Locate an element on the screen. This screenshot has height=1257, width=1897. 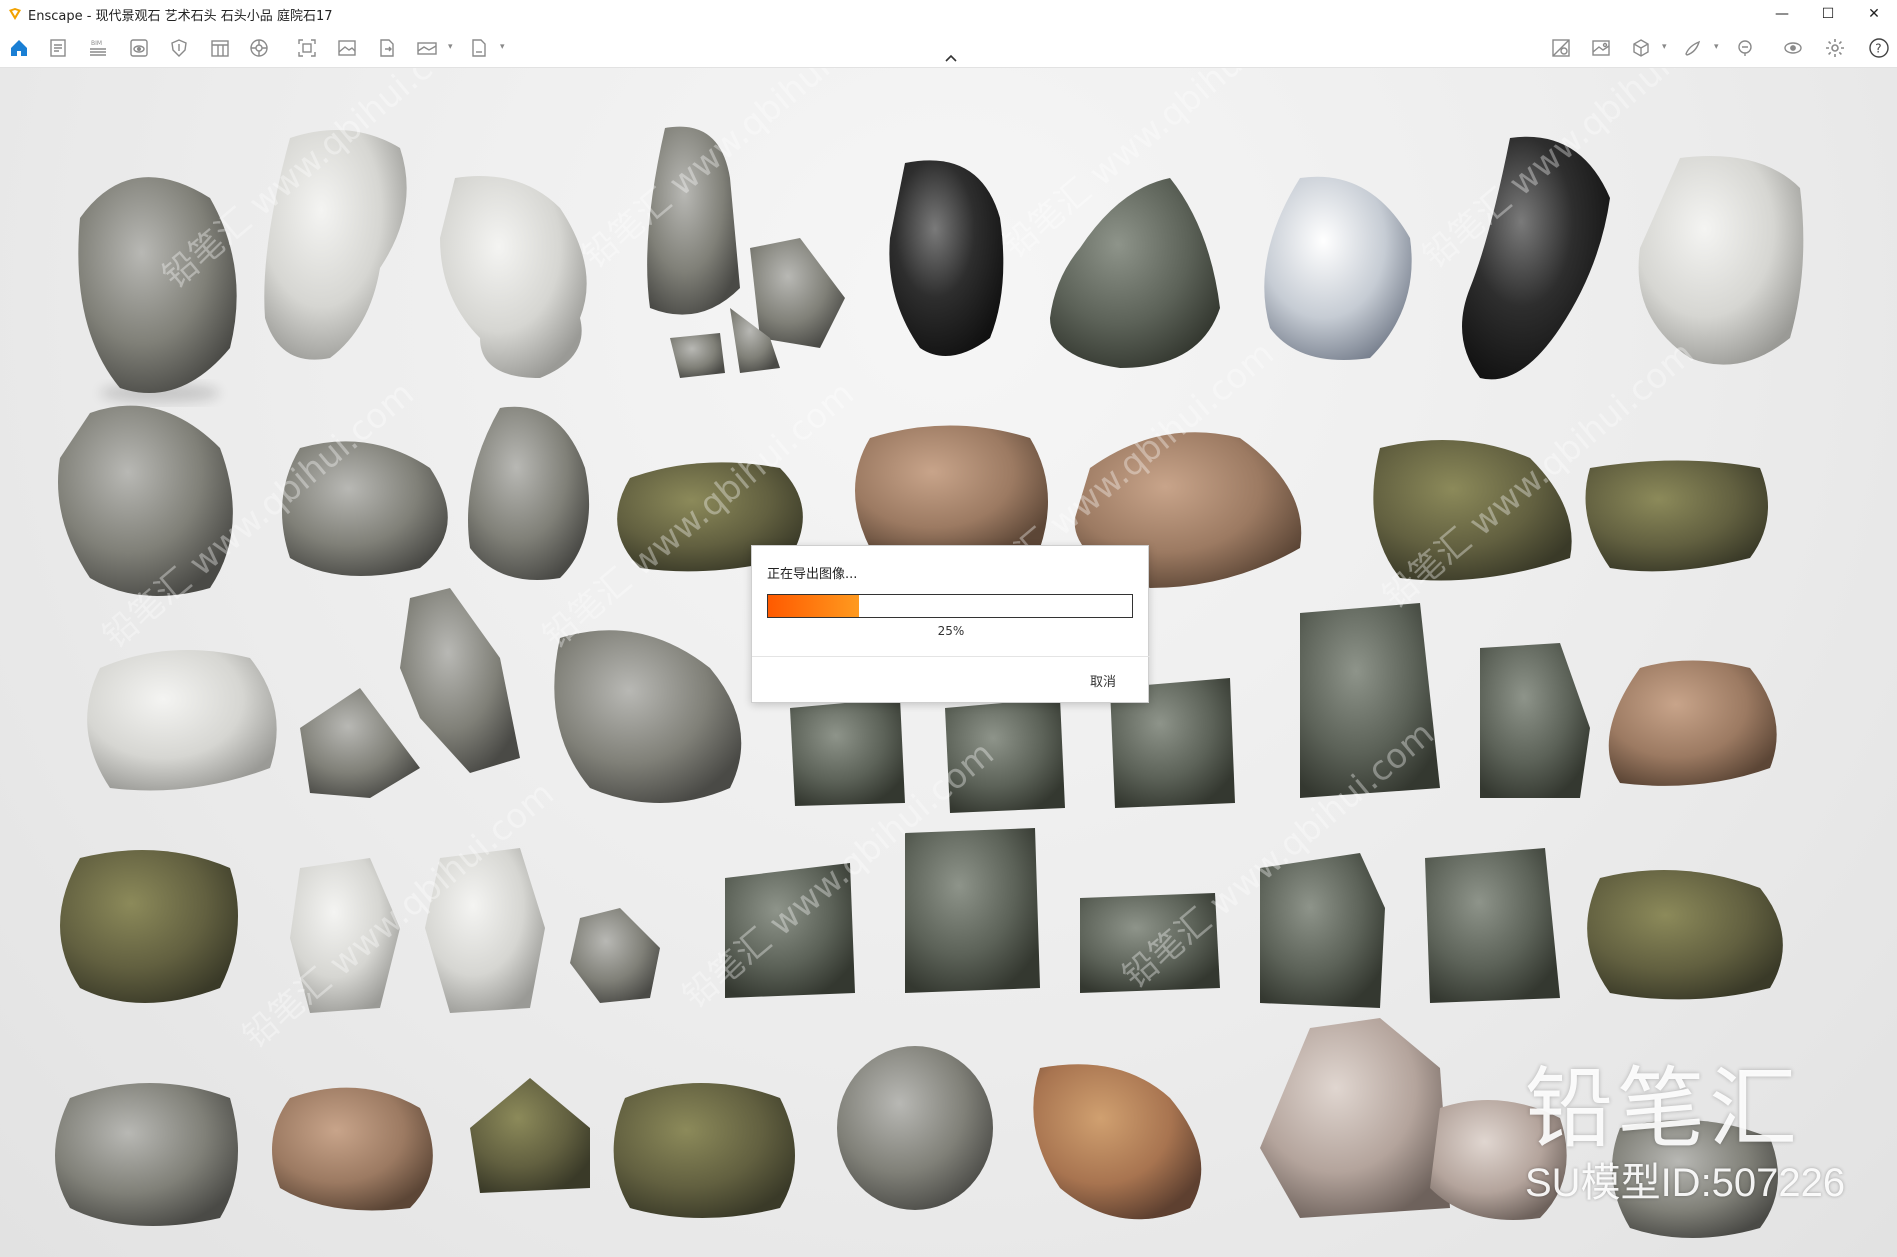
panorama-dropdown-caret: ▾ is located at coordinates (450, 47).